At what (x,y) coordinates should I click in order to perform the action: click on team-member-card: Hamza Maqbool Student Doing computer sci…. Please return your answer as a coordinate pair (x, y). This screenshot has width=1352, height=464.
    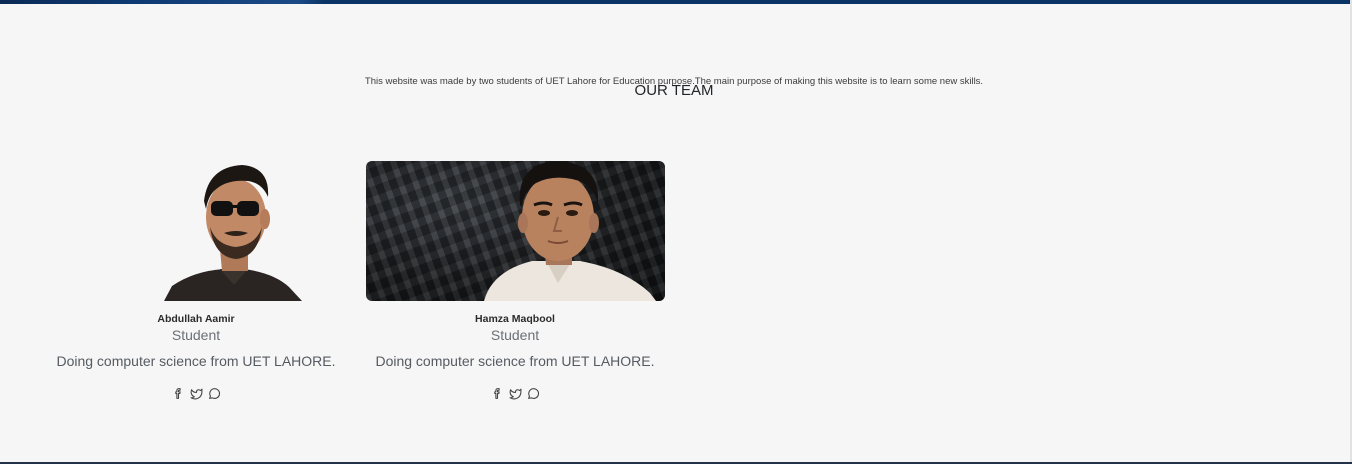
    Looking at the image, I should click on (515, 280).